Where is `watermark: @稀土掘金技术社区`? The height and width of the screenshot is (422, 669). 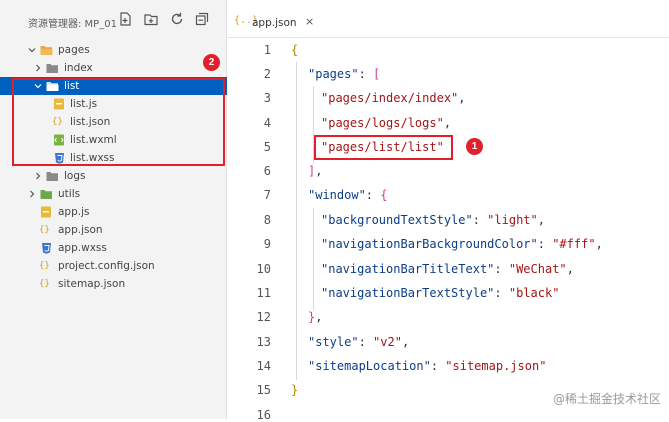
watermark: @稀土掘金技术社区 is located at coordinates (606, 399).